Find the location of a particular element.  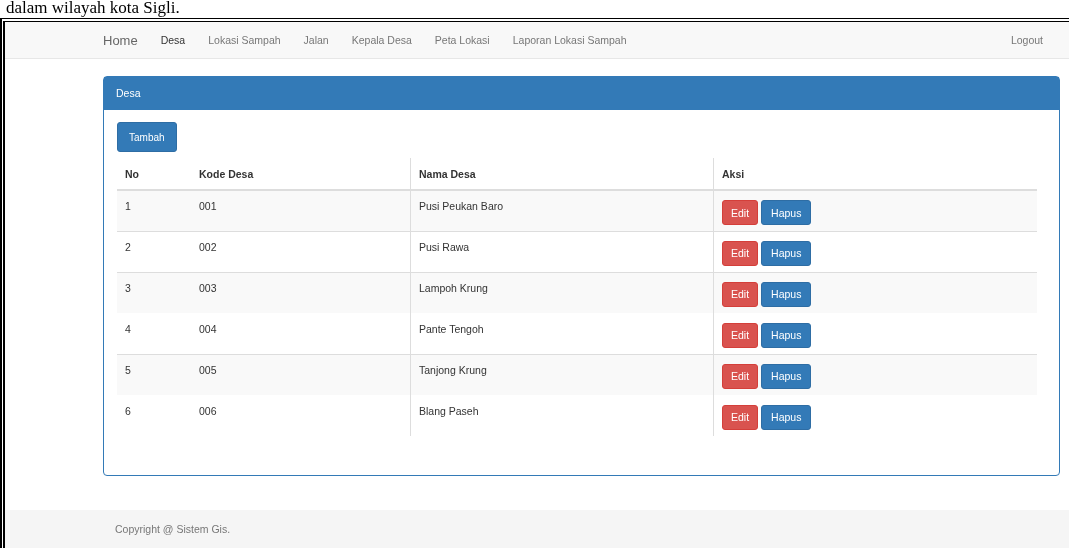

table-cell: 6 is located at coordinates (154, 416).